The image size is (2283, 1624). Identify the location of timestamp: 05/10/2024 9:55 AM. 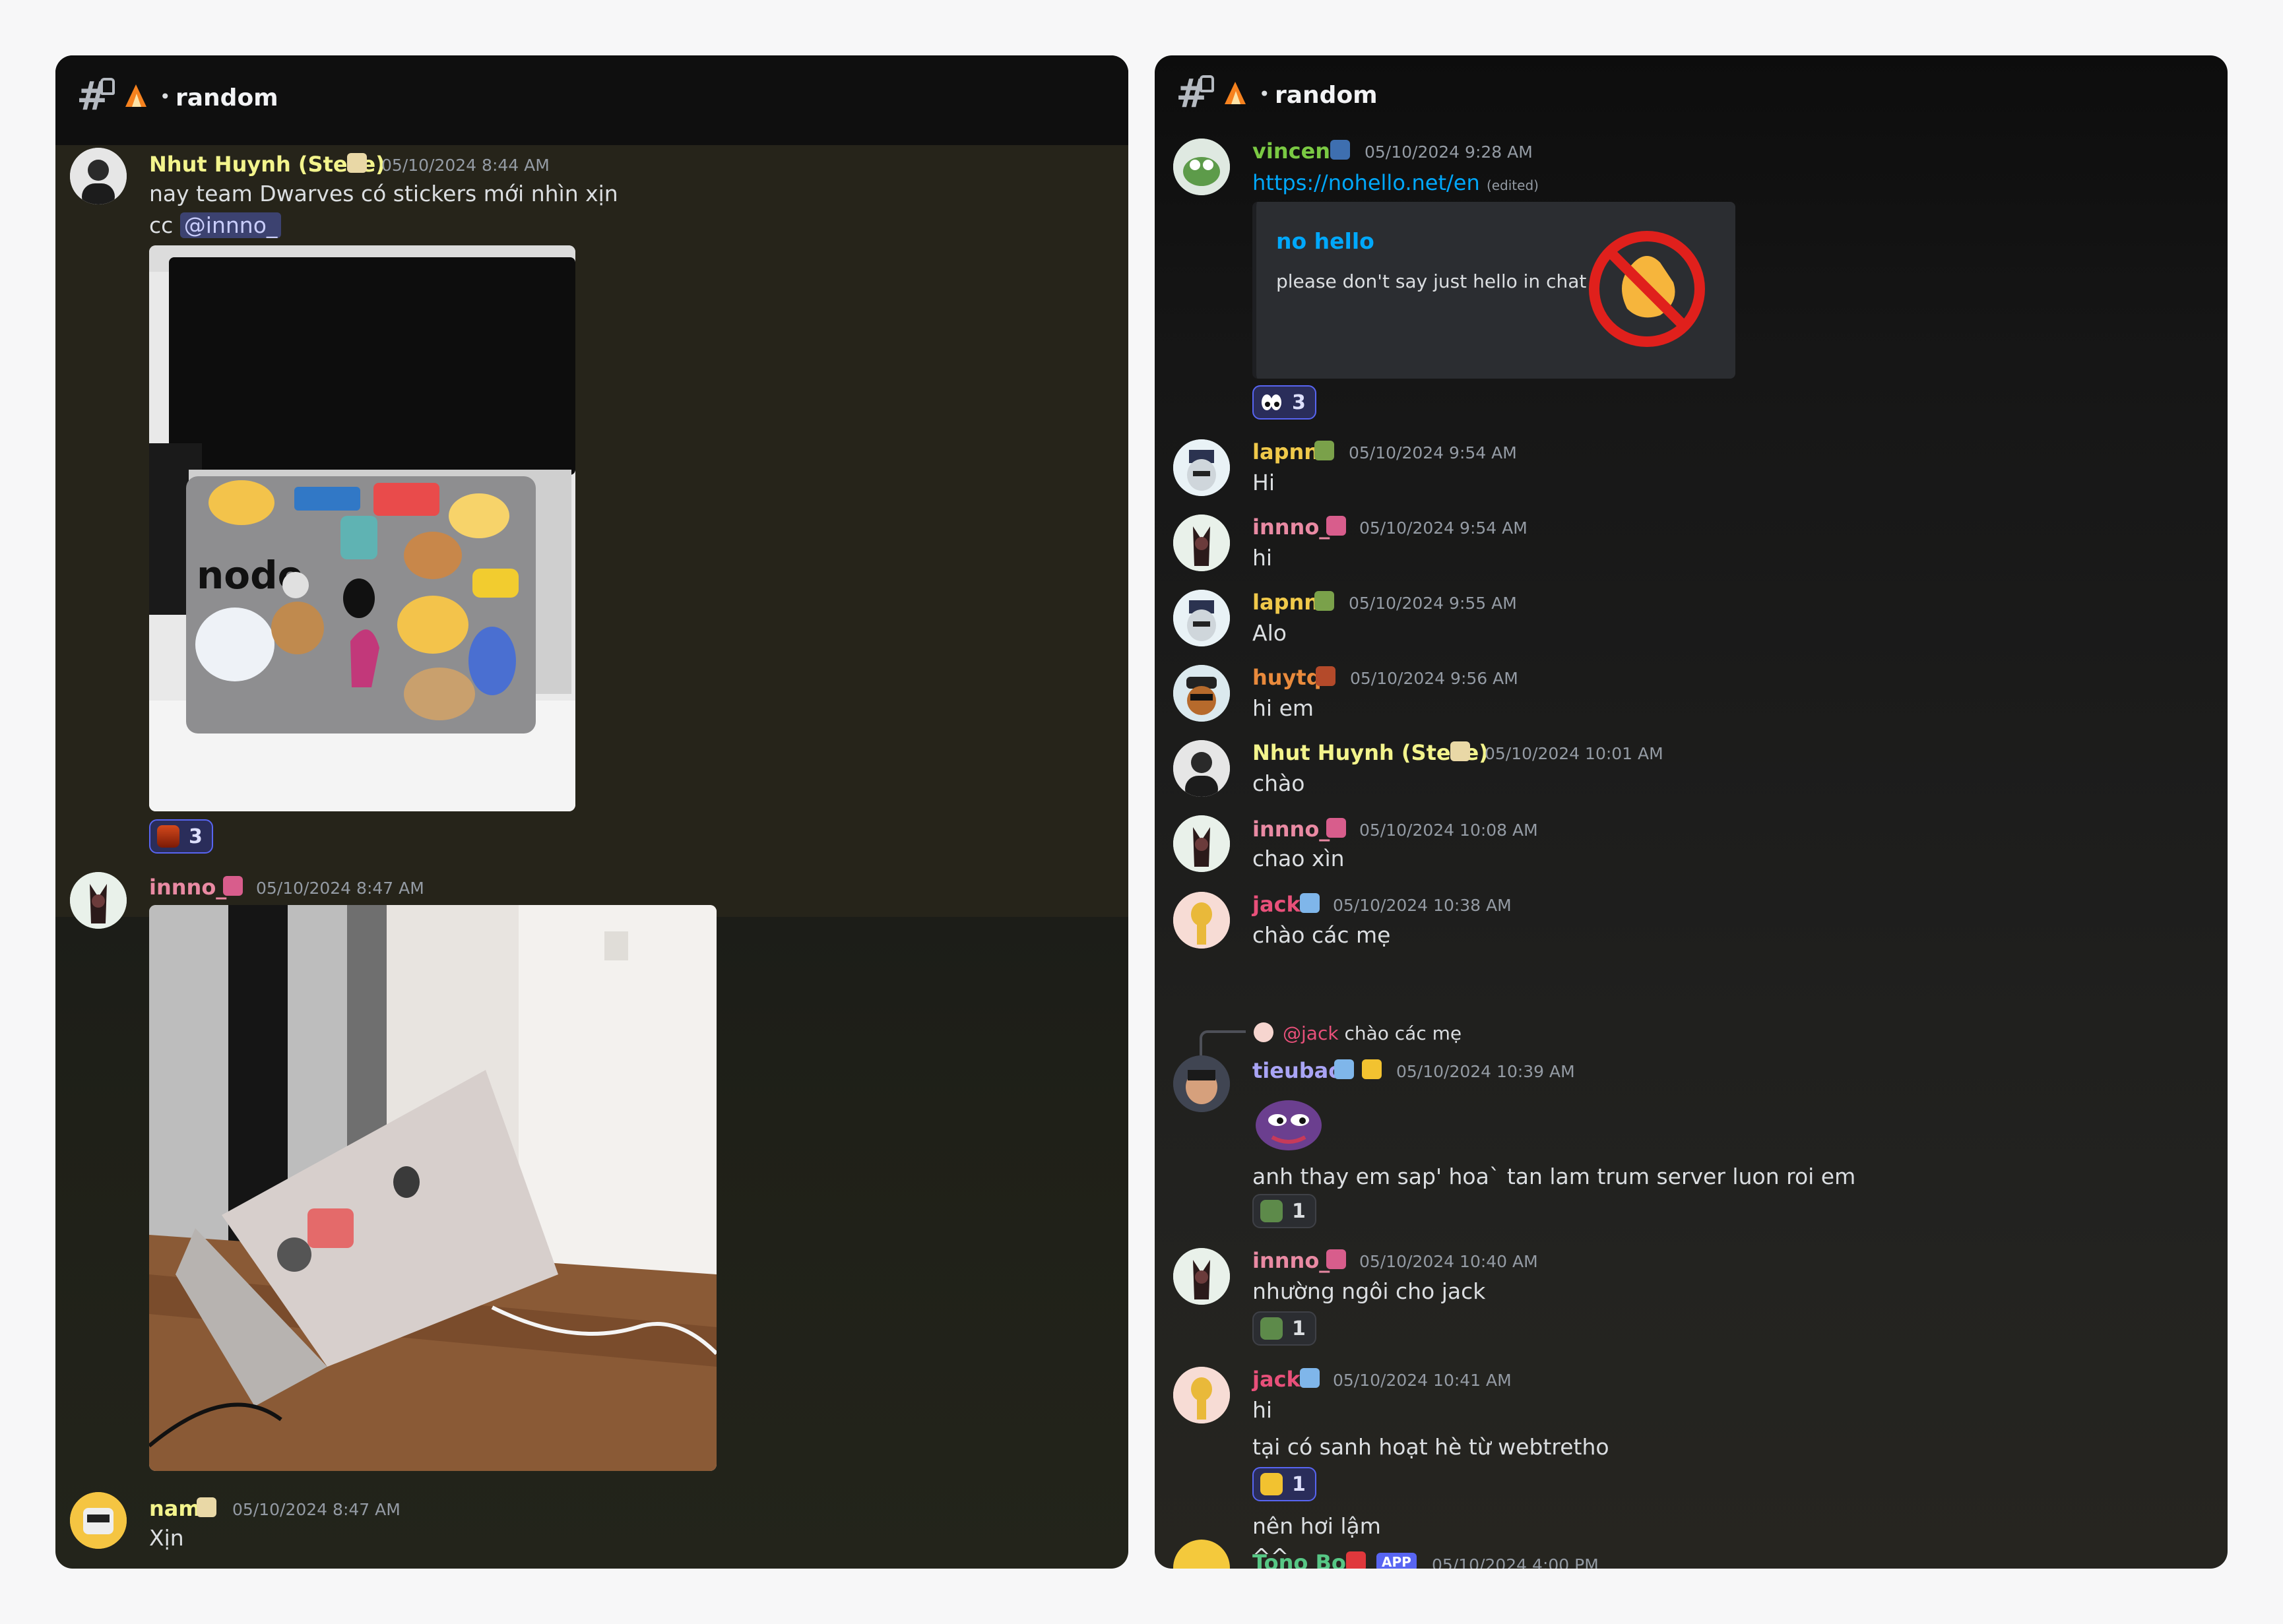
(1433, 603).